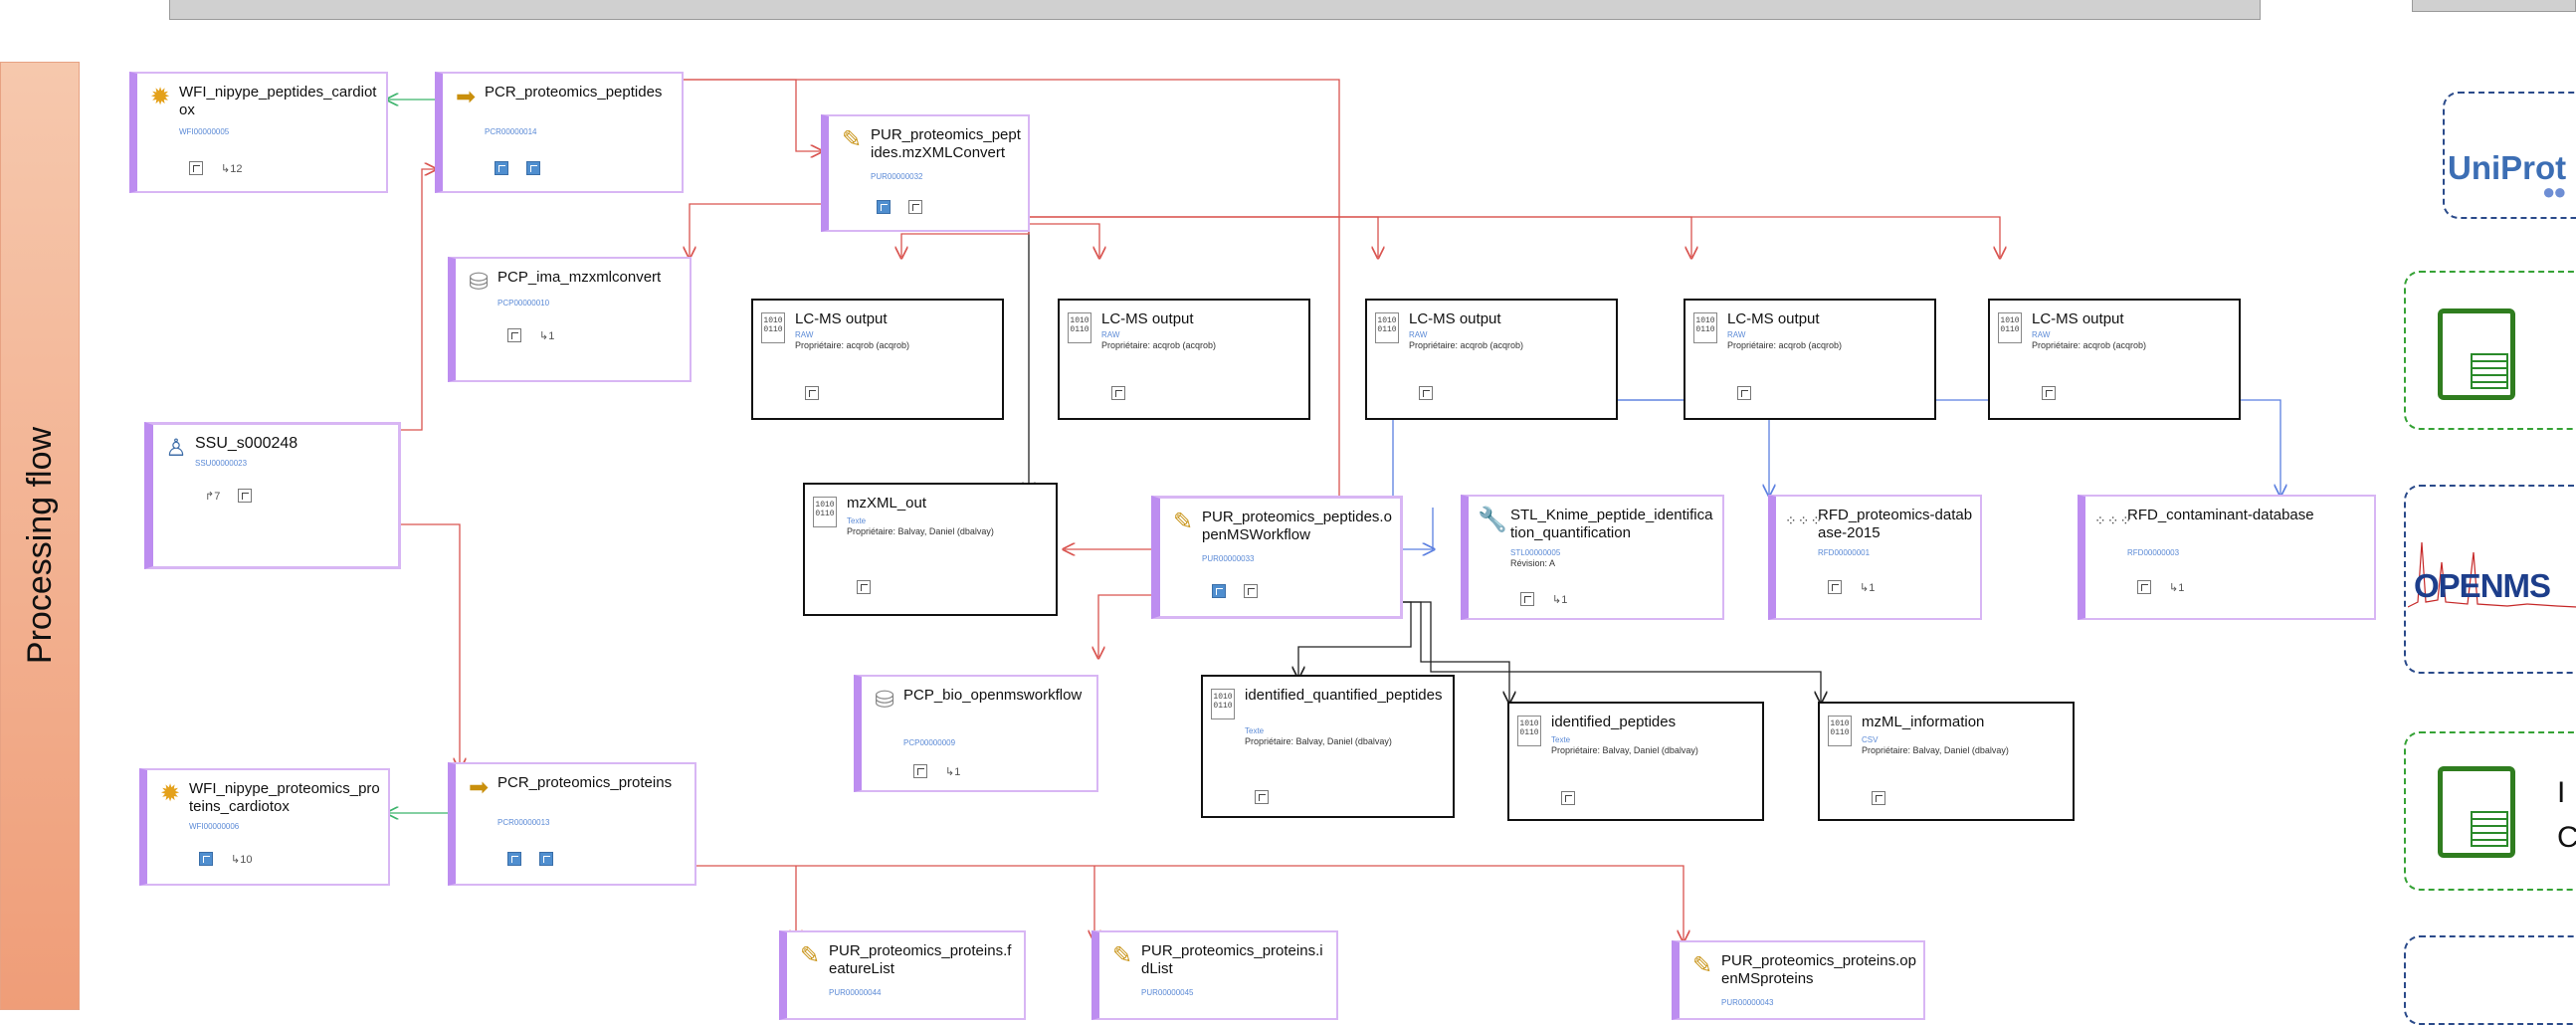 The width and height of the screenshot is (2576, 1025). I want to click on node-pcp-bio: ⛁ PCP_bio_openmsworkflow PCP00000009 ↳1, so click(976, 733).